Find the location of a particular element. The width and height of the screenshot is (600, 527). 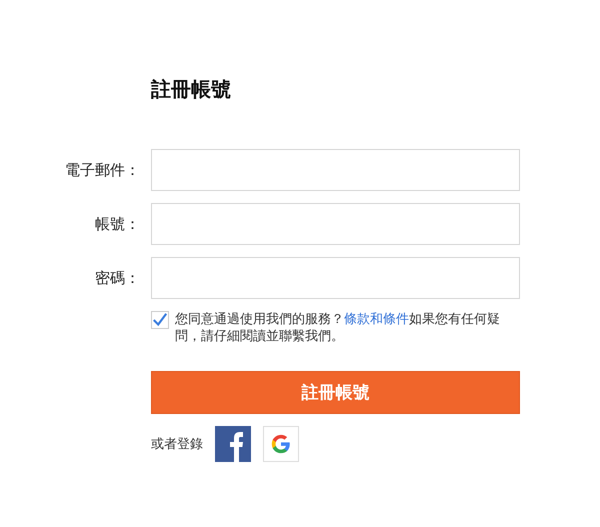

agreement-text: 您同意通過使用我們的服務？條款和條件如果您有任何疑問，請仔細閱讀並聯繫我們。 is located at coordinates (338, 328).